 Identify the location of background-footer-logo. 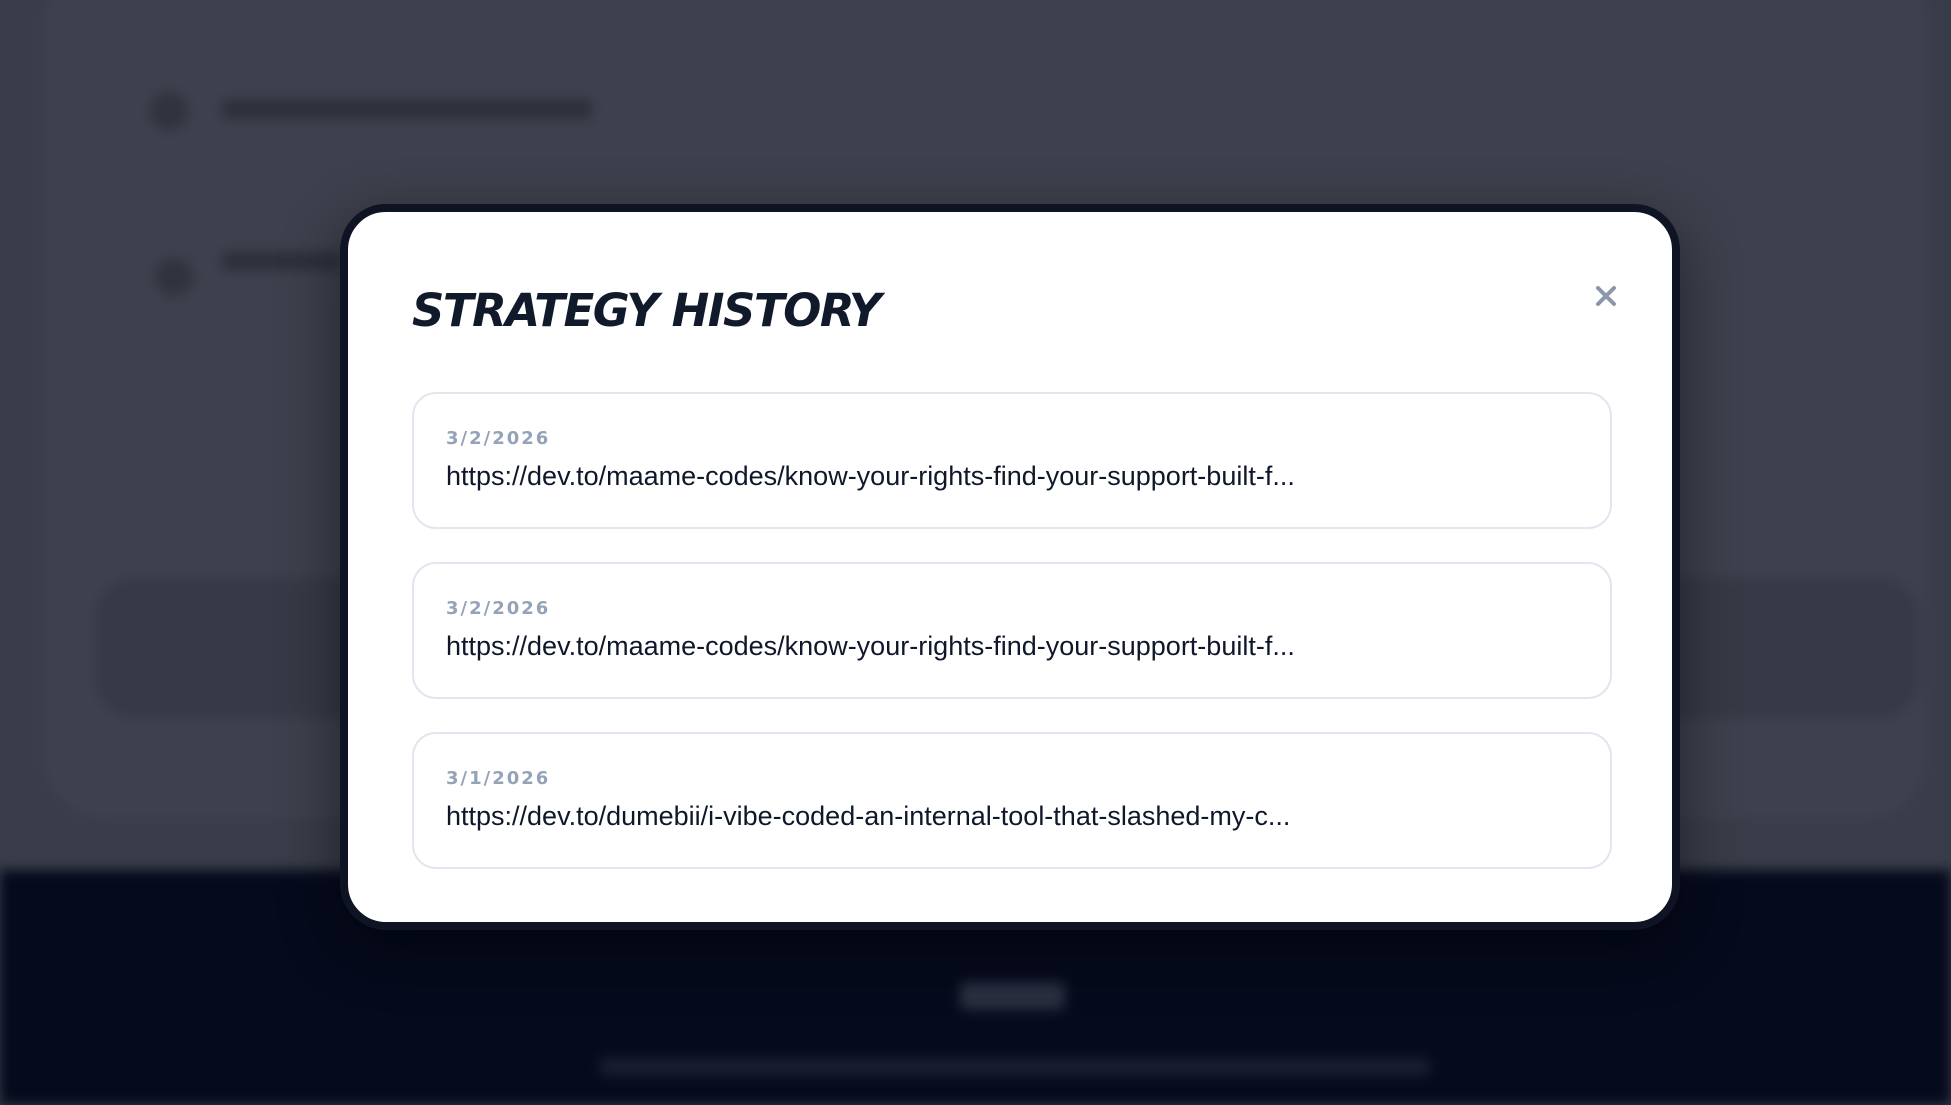
(1012, 996).